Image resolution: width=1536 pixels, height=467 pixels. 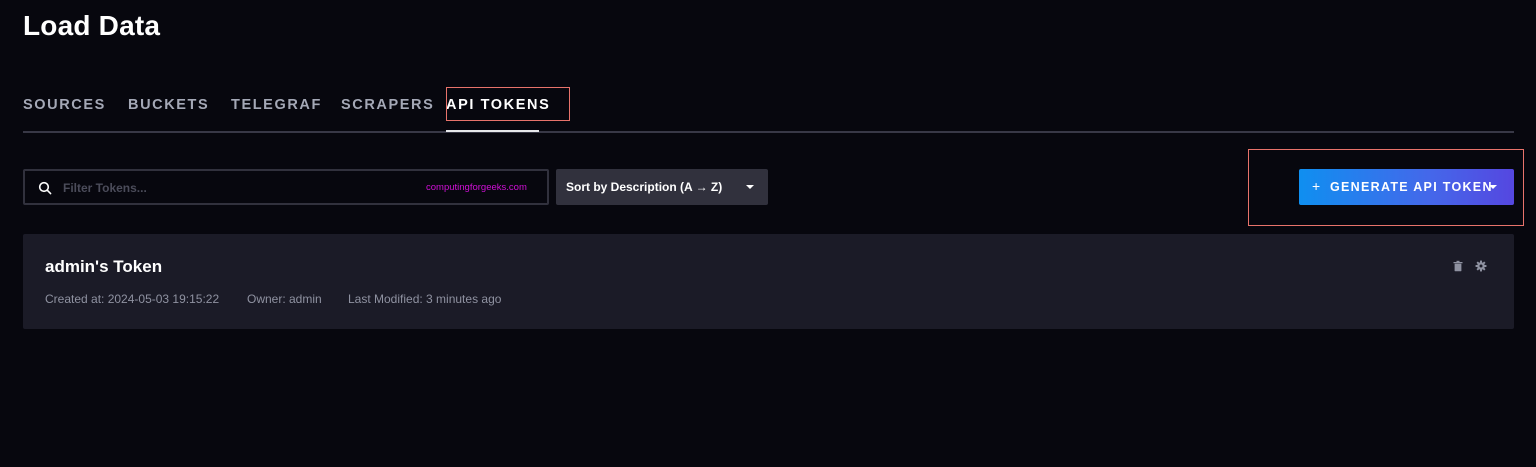 I want to click on trash-icon, so click(x=1458, y=266).